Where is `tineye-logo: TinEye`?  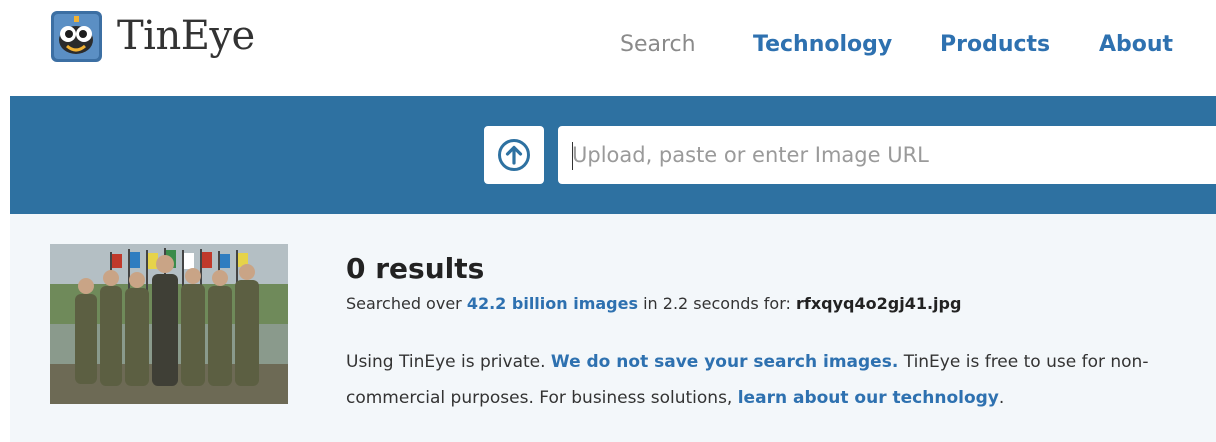
tineye-logo: TinEye is located at coordinates (152, 36).